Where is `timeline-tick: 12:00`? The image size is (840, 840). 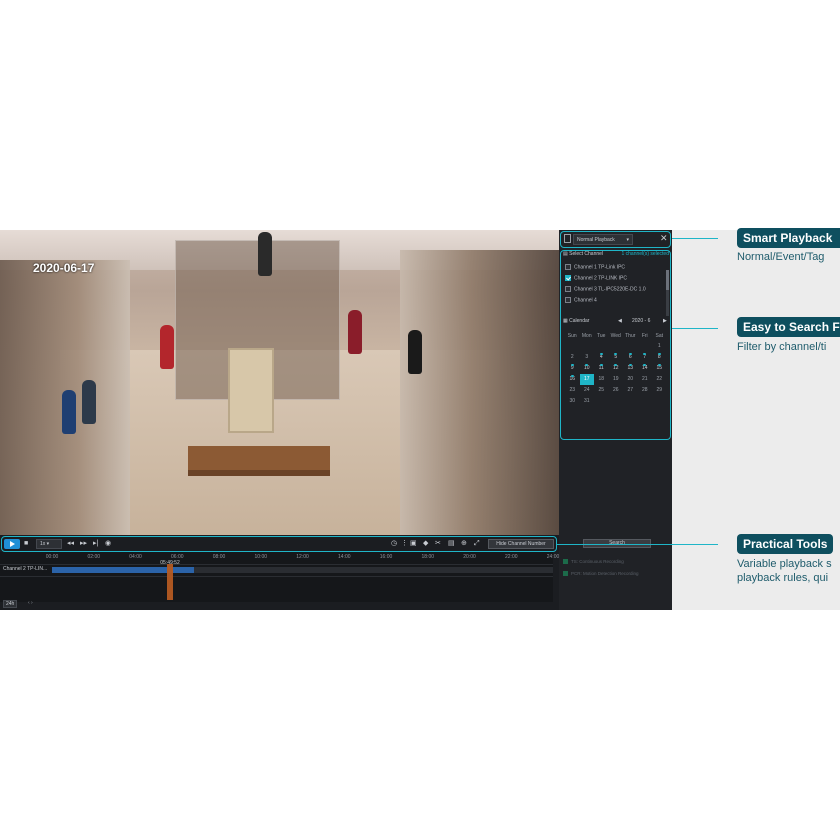 timeline-tick: 12:00 is located at coordinates (302, 557).